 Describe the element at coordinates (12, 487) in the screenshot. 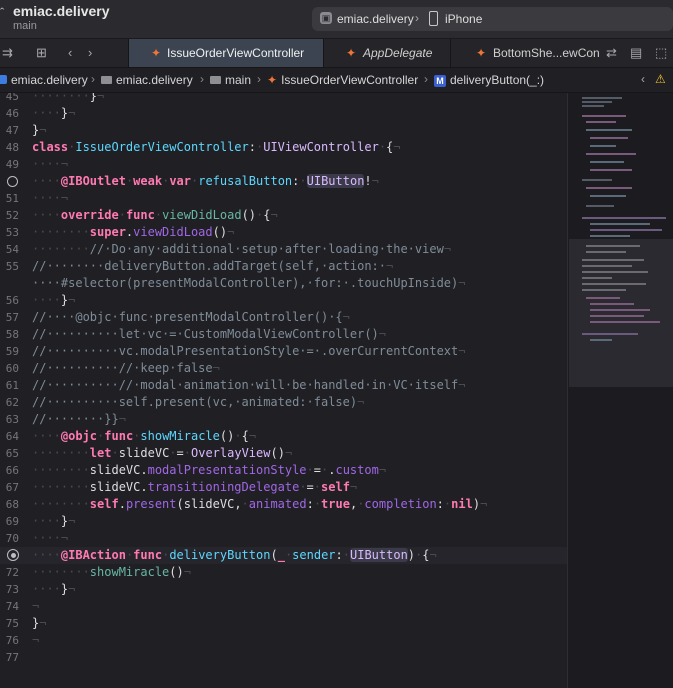

I see `line-number: 67` at that location.